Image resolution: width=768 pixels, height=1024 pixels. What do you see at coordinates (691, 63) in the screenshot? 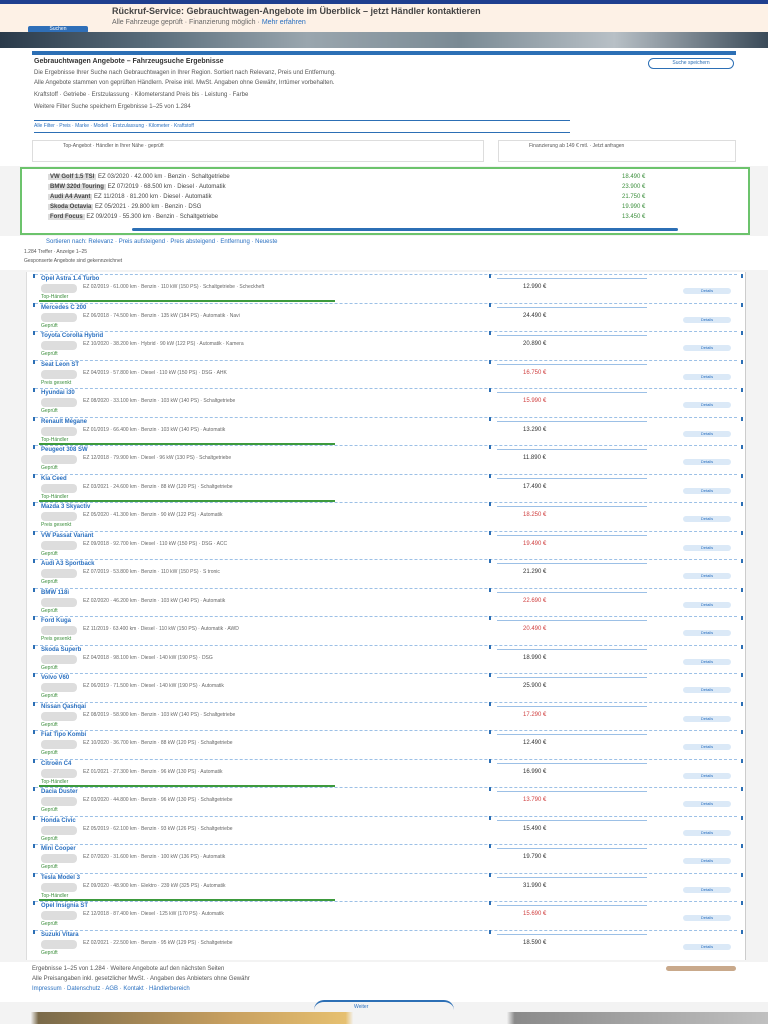
I see `save-search-button: Suche speichern` at bounding box center [691, 63].